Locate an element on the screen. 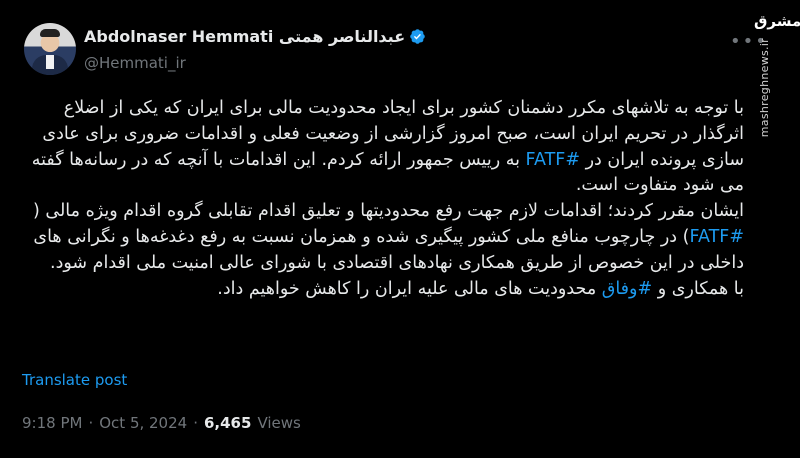 The width and height of the screenshot is (800, 458). watermark-url: mashreghnews.ir is located at coordinates (764, 88).